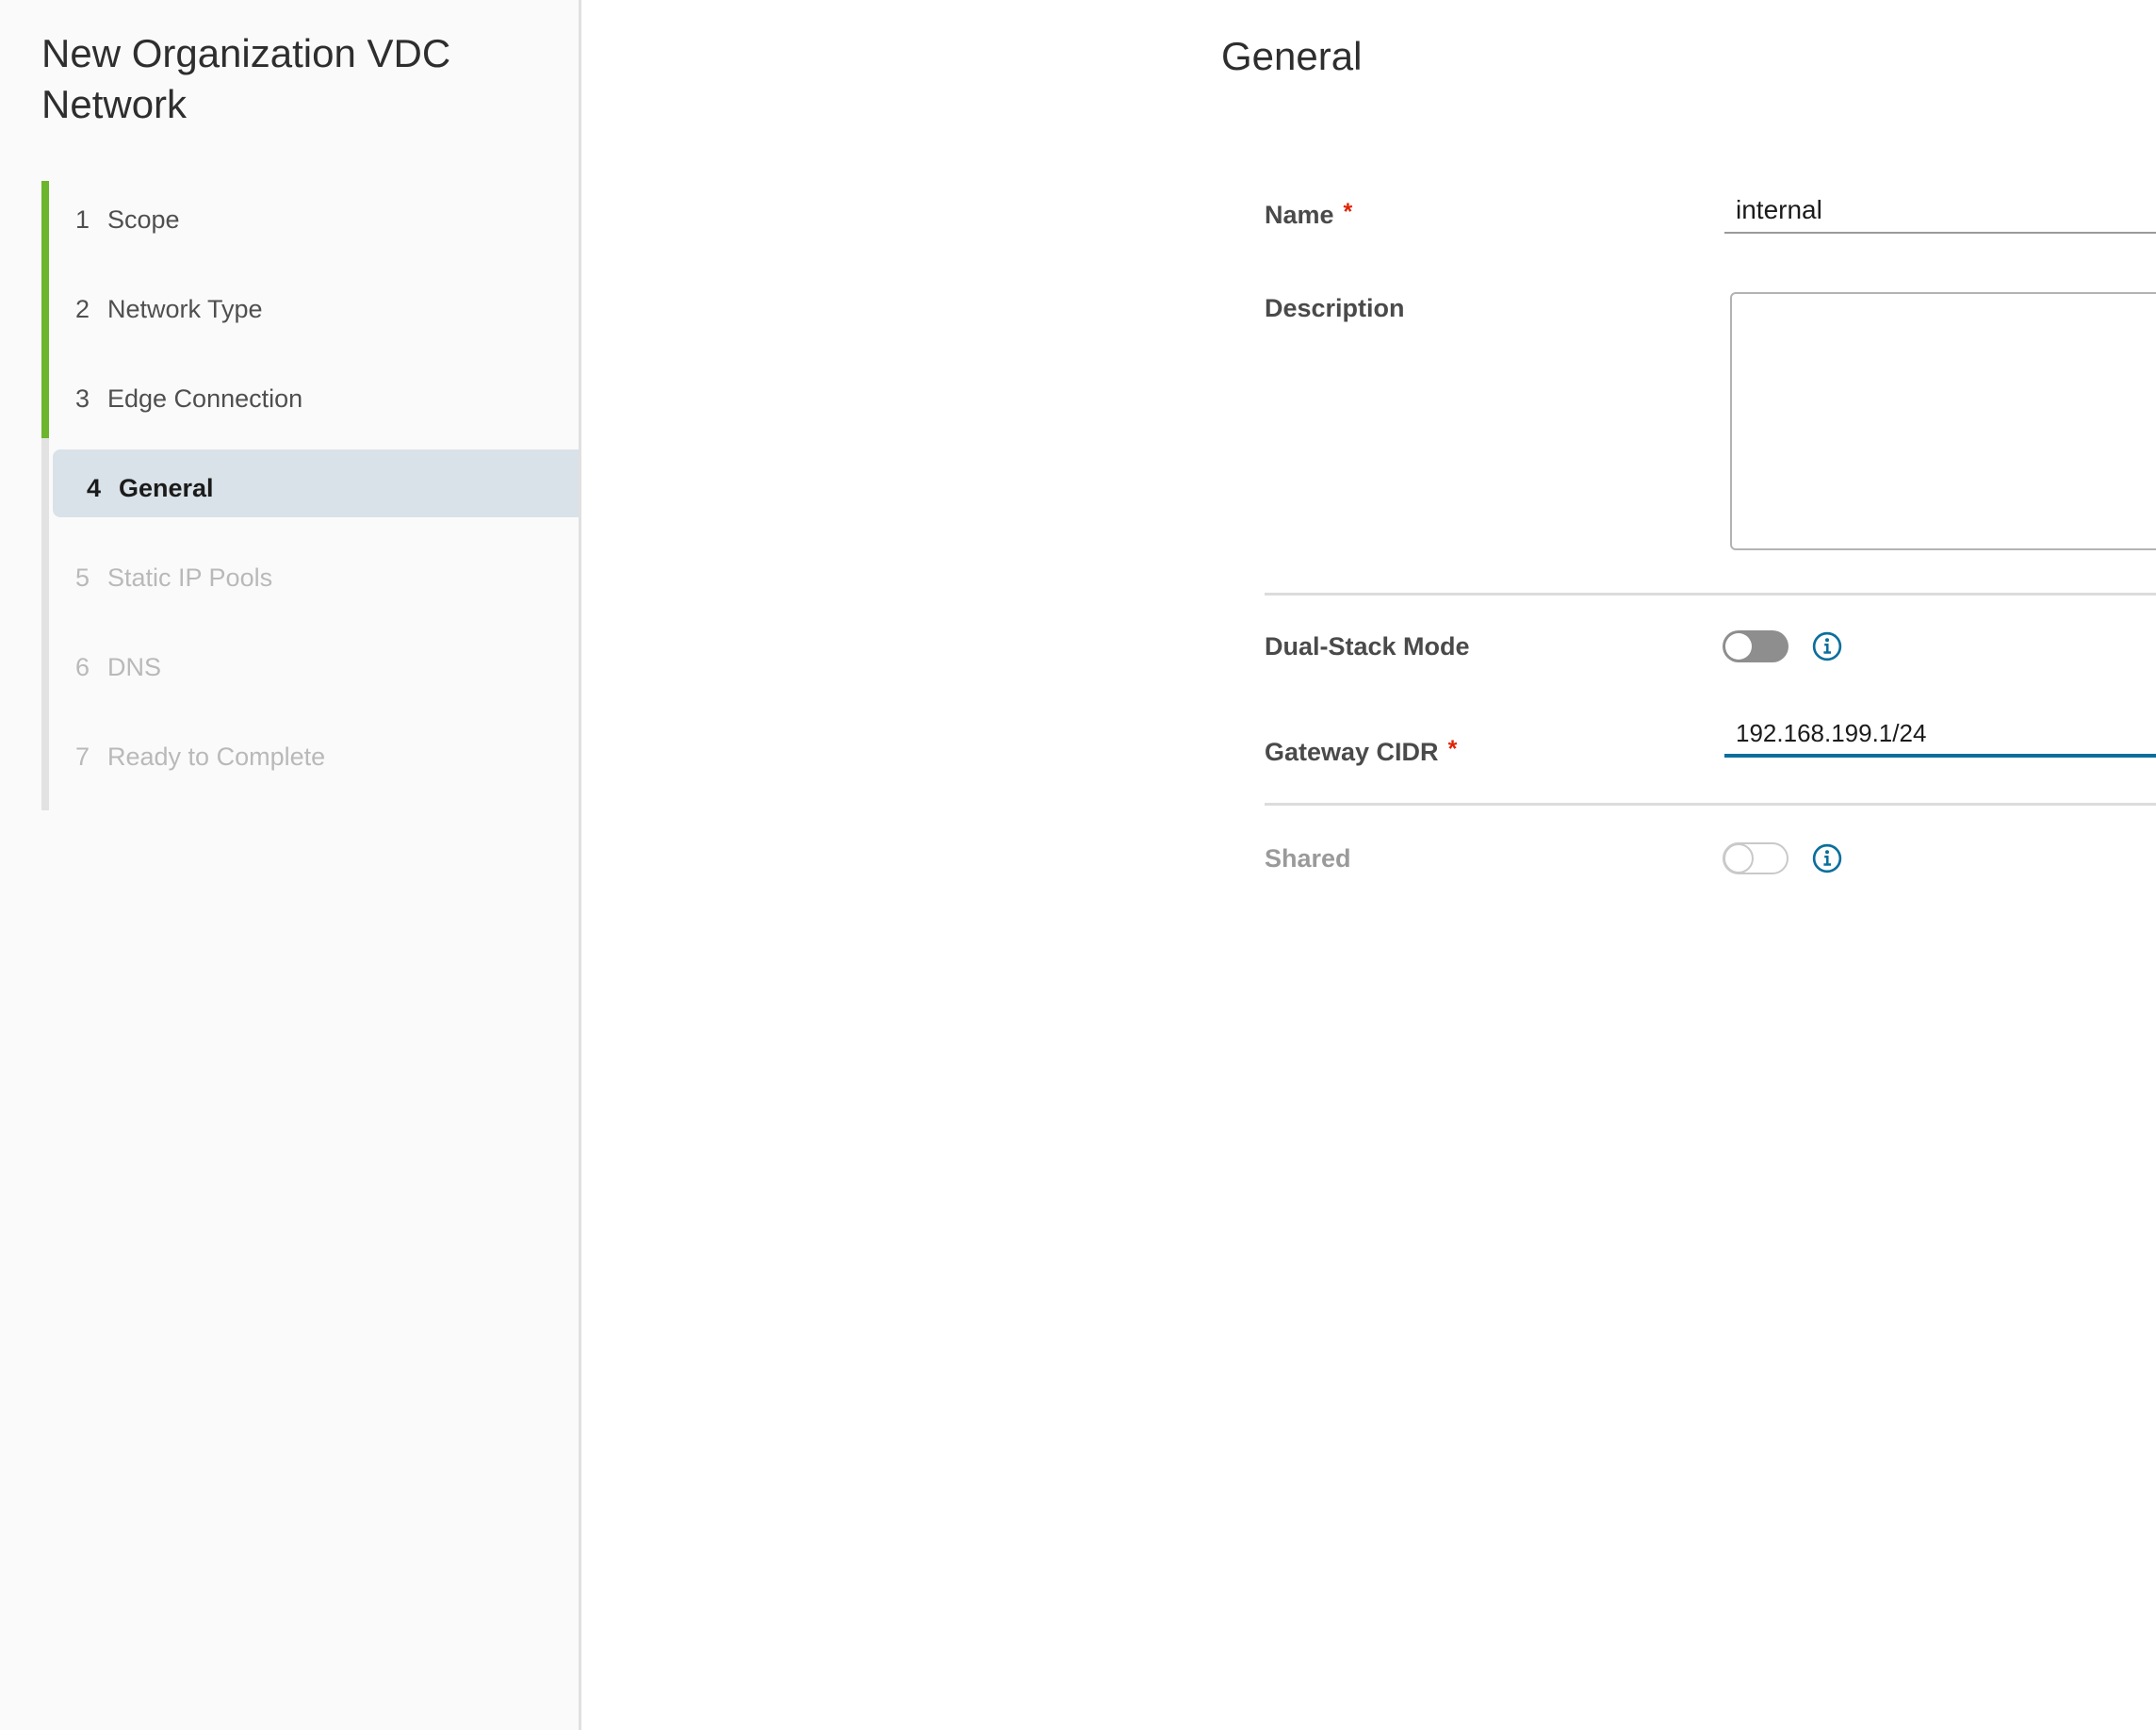  I want to click on page-title: General, so click(1292, 56).